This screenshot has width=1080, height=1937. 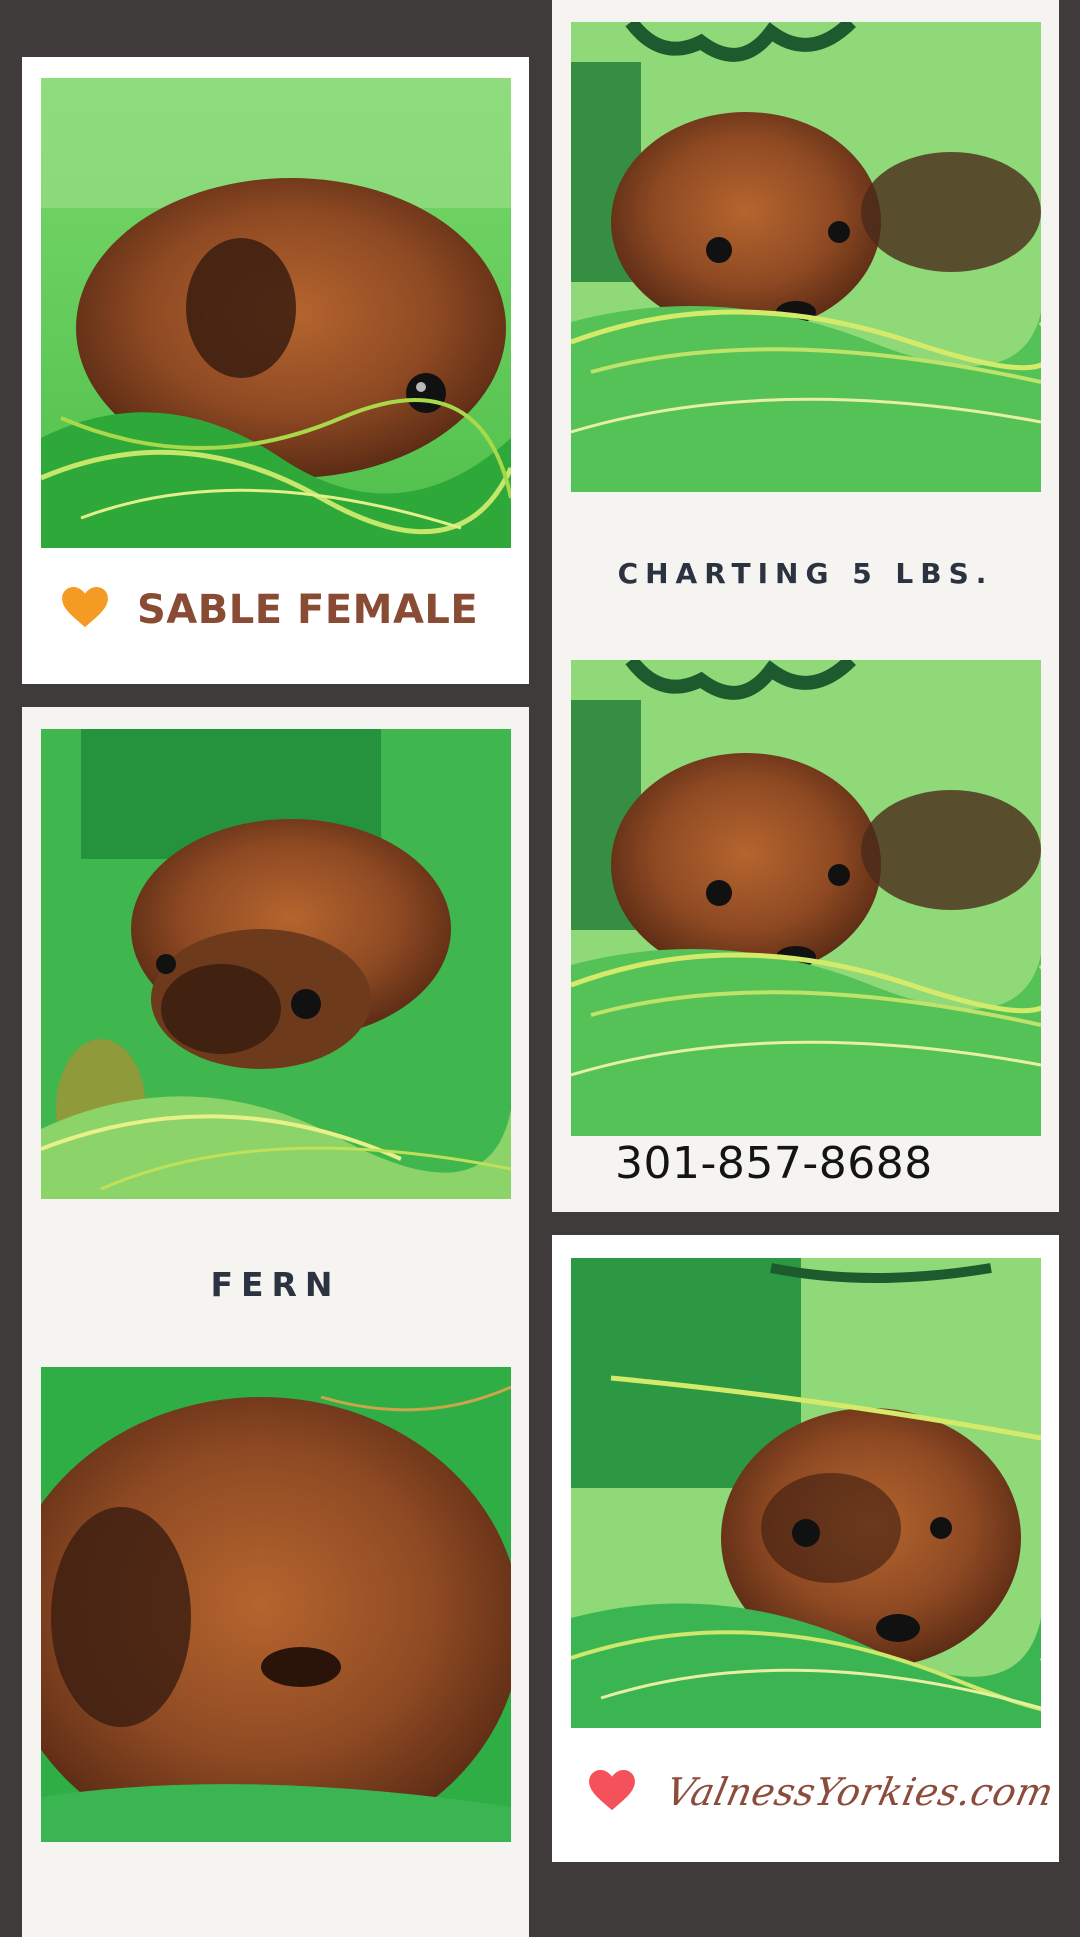 What do you see at coordinates (774, 1163) in the screenshot?
I see `phone-number: 301-857-8688` at bounding box center [774, 1163].